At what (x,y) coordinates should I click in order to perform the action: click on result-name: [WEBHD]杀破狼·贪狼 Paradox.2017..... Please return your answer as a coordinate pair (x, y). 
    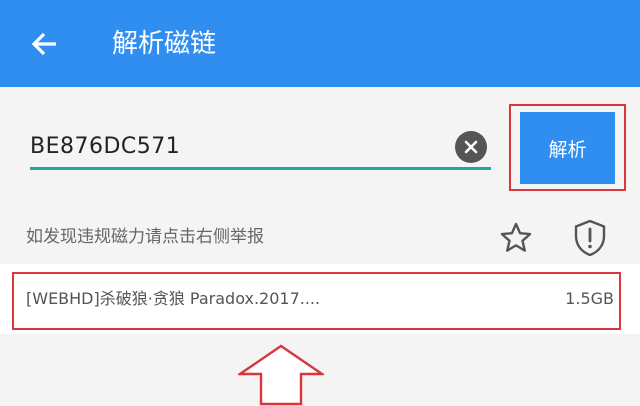
    Looking at the image, I should click on (173, 298).